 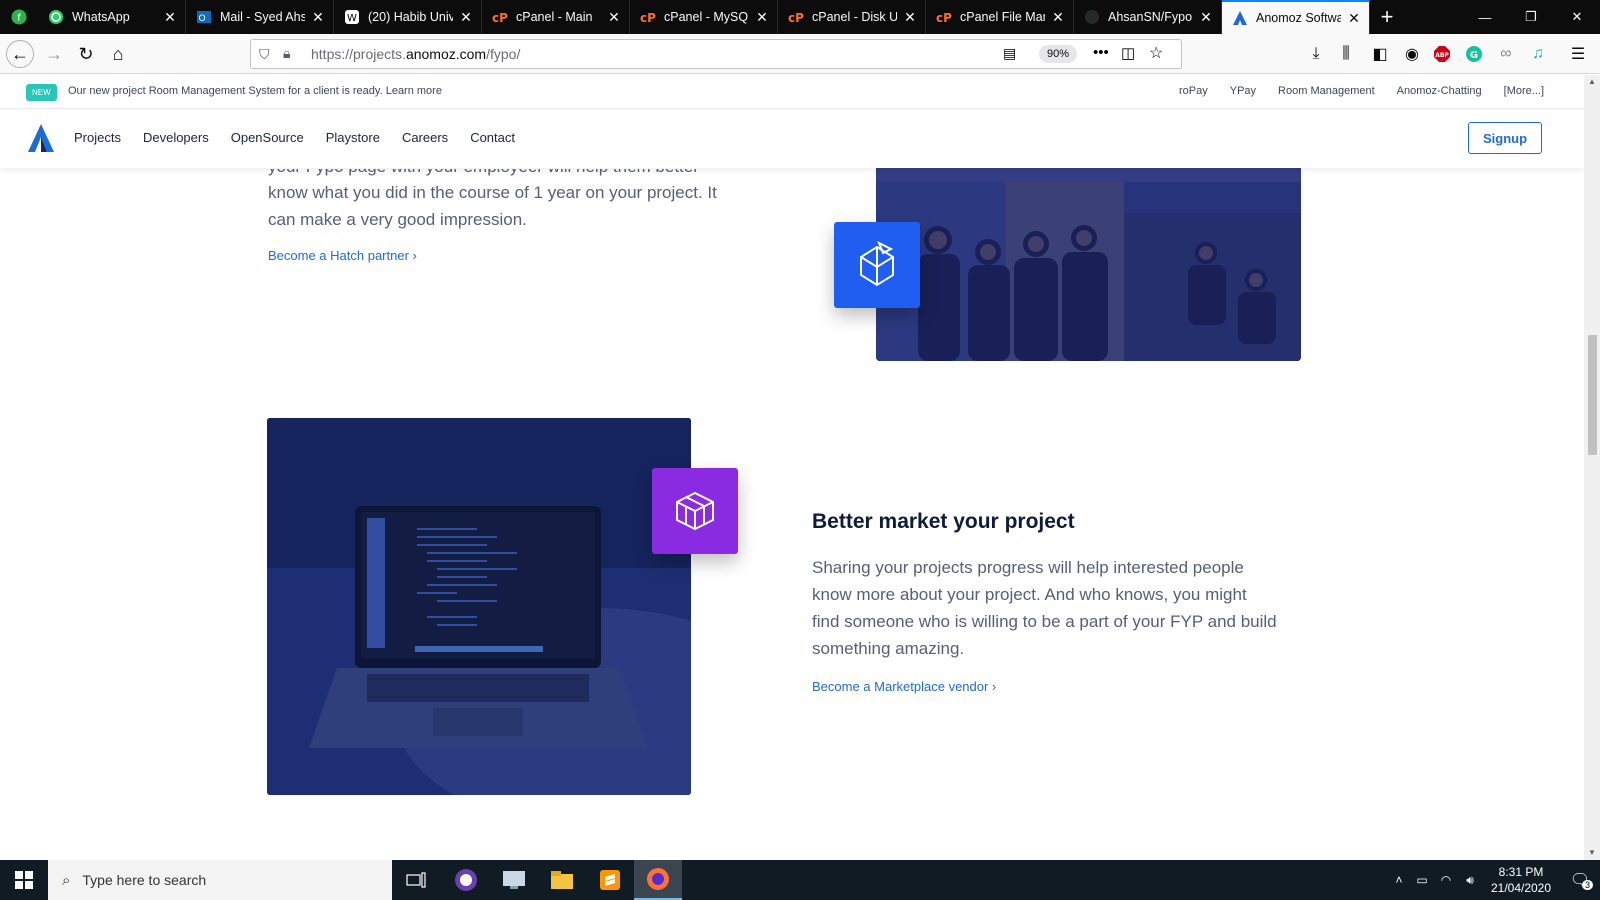 What do you see at coordinates (220, 880) in the screenshot?
I see `taskbar-search: ⌕ Type here to search` at bounding box center [220, 880].